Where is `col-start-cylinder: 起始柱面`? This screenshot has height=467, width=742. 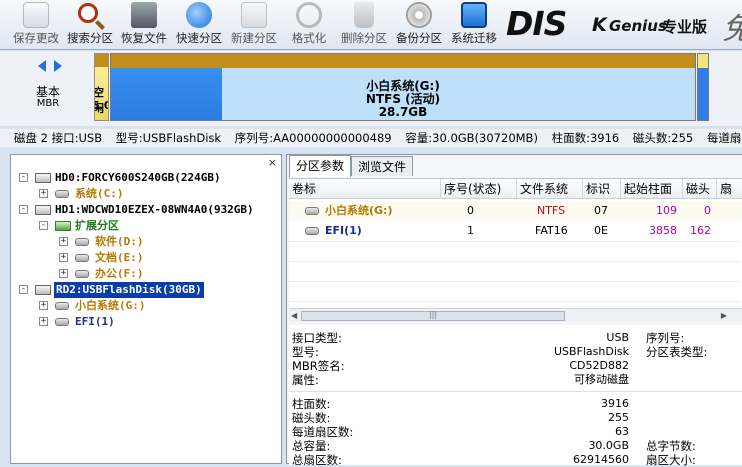 col-start-cylinder: 起始柱面 is located at coordinates (652, 189).